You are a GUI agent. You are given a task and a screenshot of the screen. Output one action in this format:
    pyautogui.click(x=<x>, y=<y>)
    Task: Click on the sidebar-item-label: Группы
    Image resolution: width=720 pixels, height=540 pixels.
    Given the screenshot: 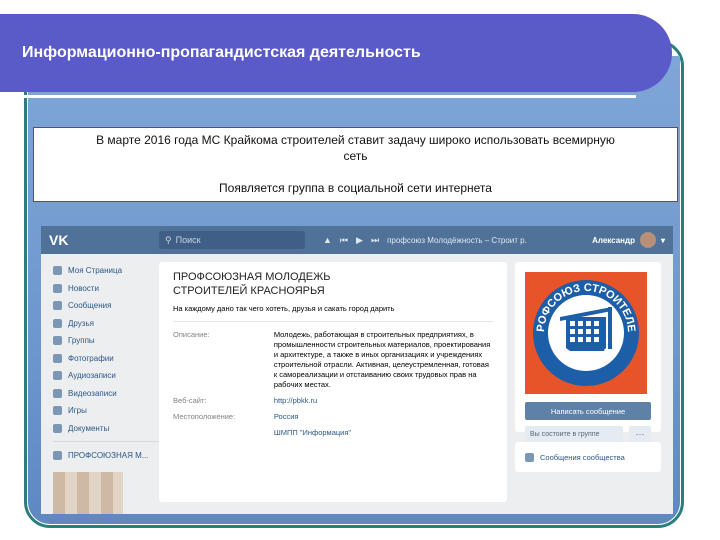 What is the action you would take?
    pyautogui.click(x=81, y=341)
    